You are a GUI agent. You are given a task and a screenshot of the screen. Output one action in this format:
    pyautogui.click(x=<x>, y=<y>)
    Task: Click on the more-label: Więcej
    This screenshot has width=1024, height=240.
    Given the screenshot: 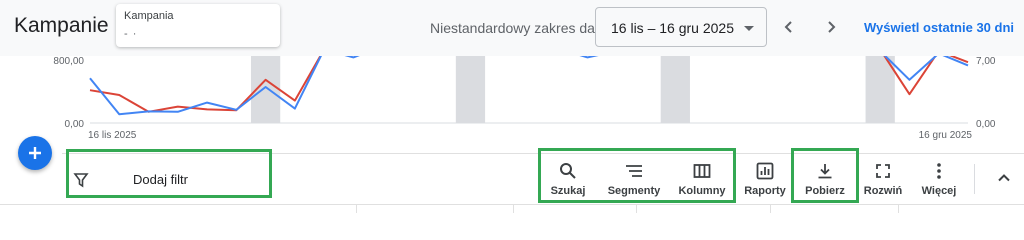 What is the action you would take?
    pyautogui.click(x=939, y=191)
    